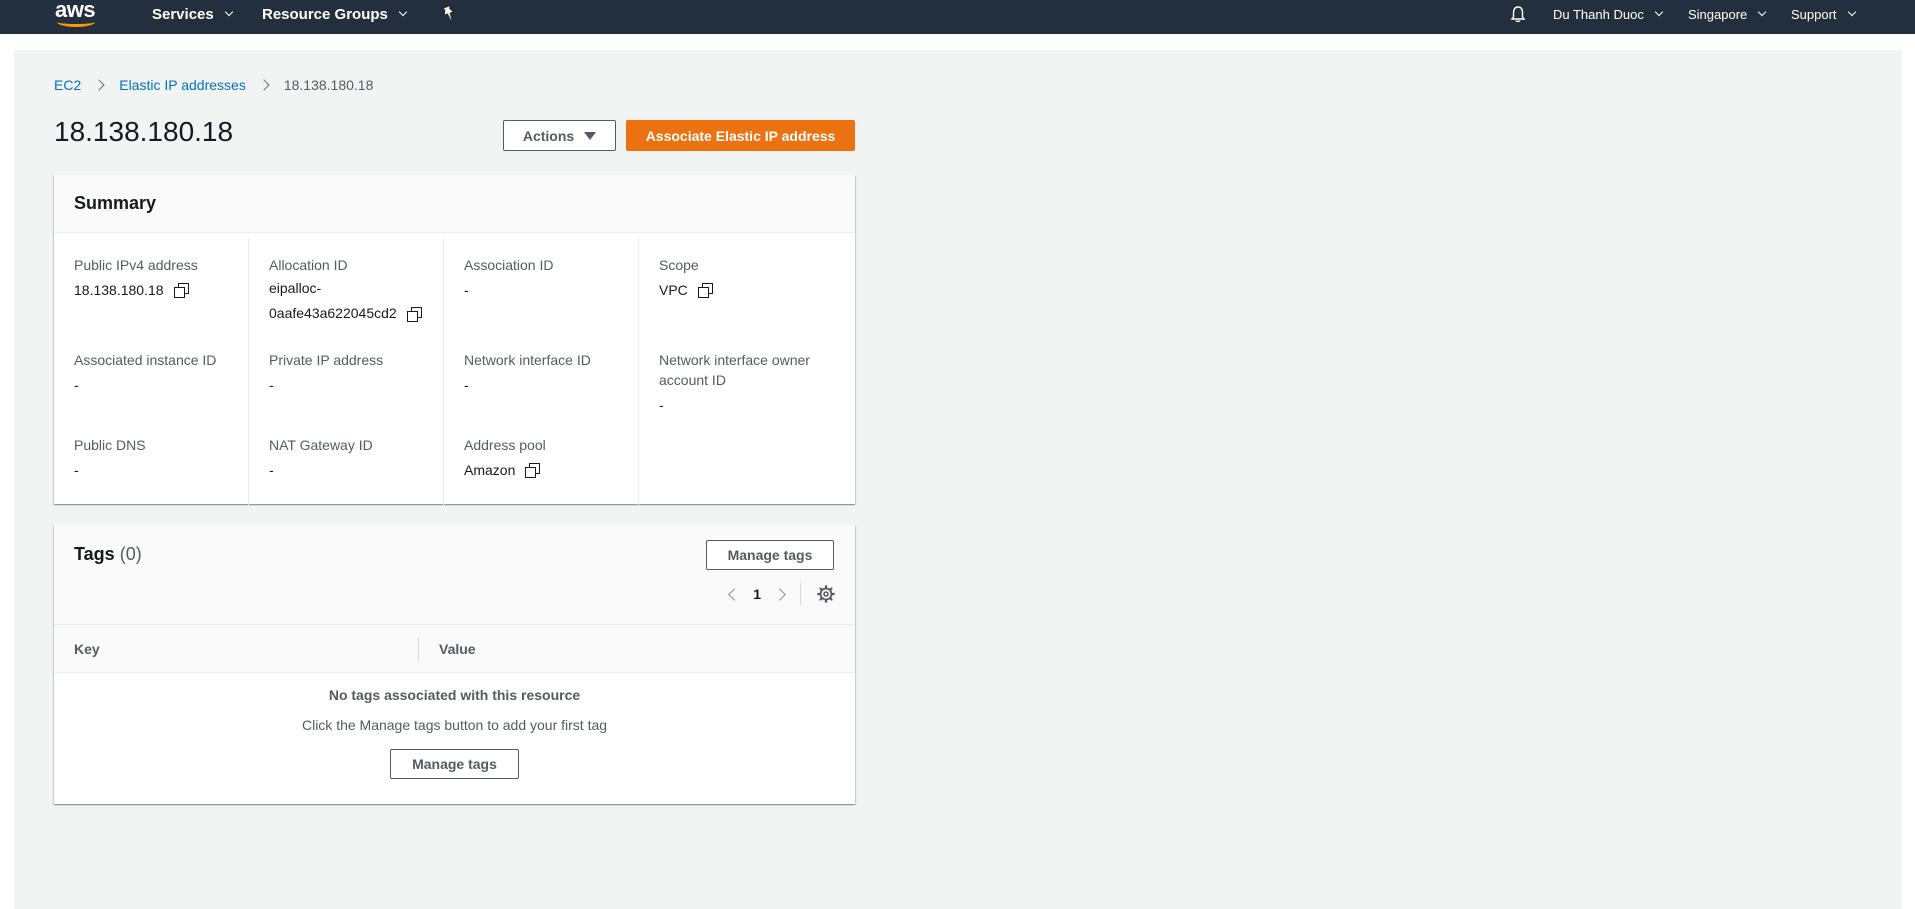 The width and height of the screenshot is (1915, 909). What do you see at coordinates (76, 22) in the screenshot?
I see `aws-smile-icon` at bounding box center [76, 22].